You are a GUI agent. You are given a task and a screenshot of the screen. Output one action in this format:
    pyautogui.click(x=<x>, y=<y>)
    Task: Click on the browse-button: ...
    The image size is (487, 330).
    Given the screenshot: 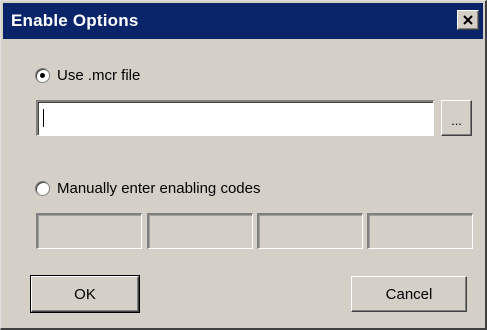 What is the action you would take?
    pyautogui.click(x=456, y=118)
    